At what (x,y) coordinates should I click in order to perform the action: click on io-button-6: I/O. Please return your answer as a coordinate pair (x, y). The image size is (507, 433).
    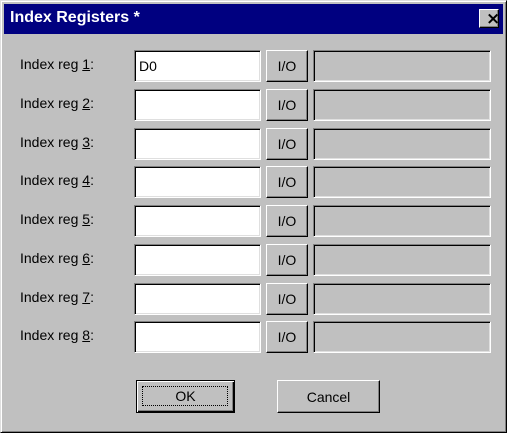
    Looking at the image, I should click on (287, 260).